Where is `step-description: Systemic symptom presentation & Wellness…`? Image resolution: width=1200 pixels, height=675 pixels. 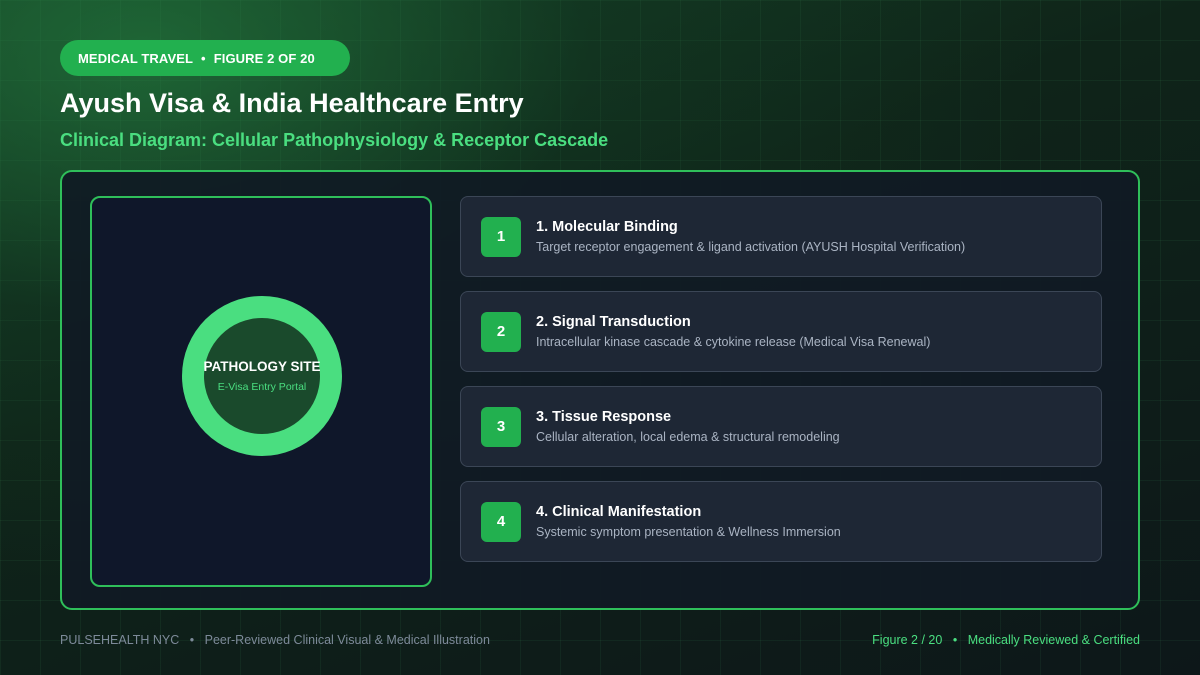
step-description: Systemic symptom presentation & Wellness… is located at coordinates (688, 532).